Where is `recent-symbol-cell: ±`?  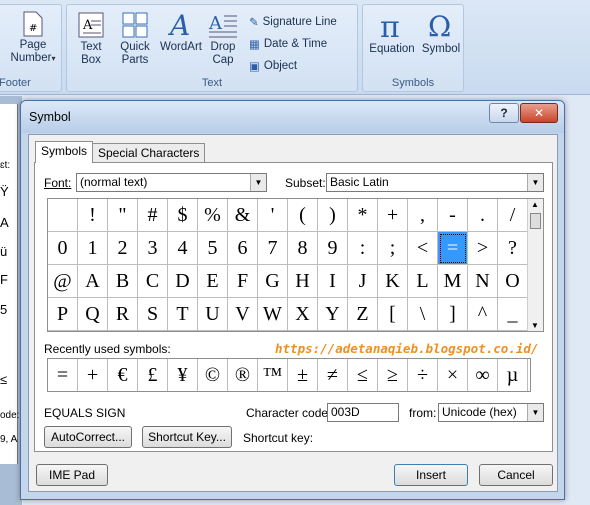 recent-symbol-cell: ± is located at coordinates (303, 375).